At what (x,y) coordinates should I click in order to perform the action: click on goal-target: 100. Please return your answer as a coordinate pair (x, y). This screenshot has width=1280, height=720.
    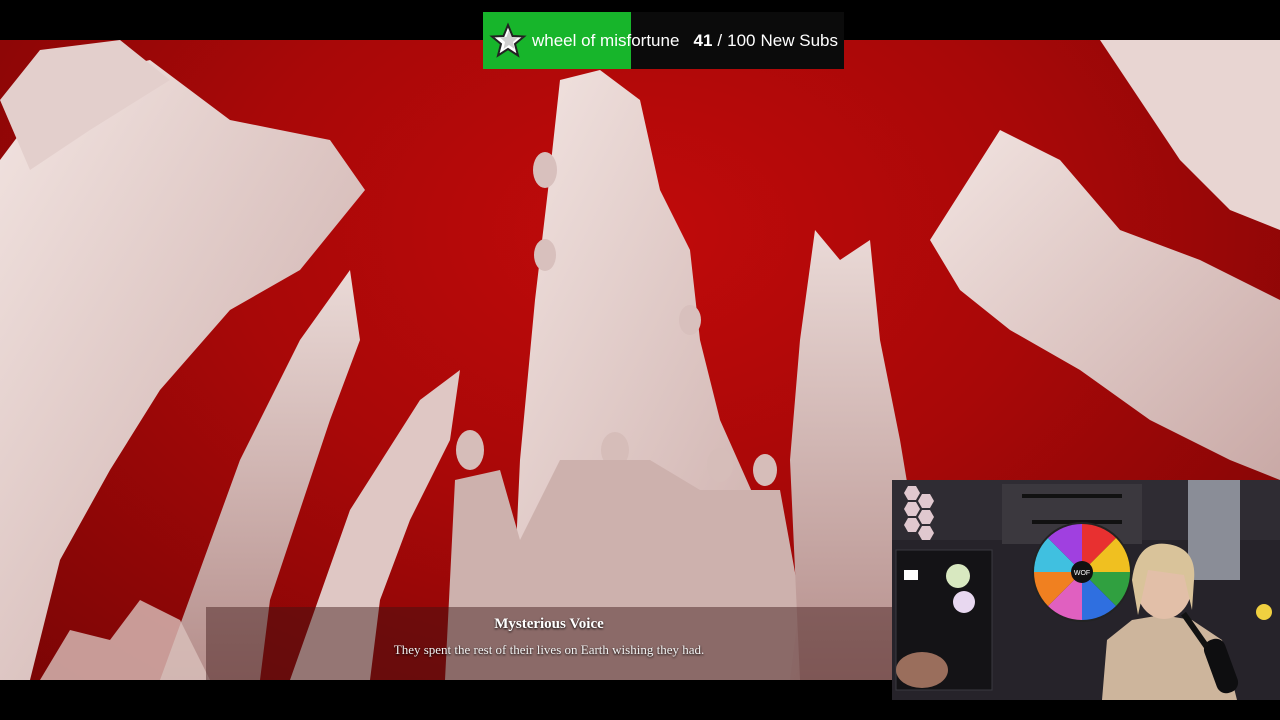
    Looking at the image, I should click on (741, 40).